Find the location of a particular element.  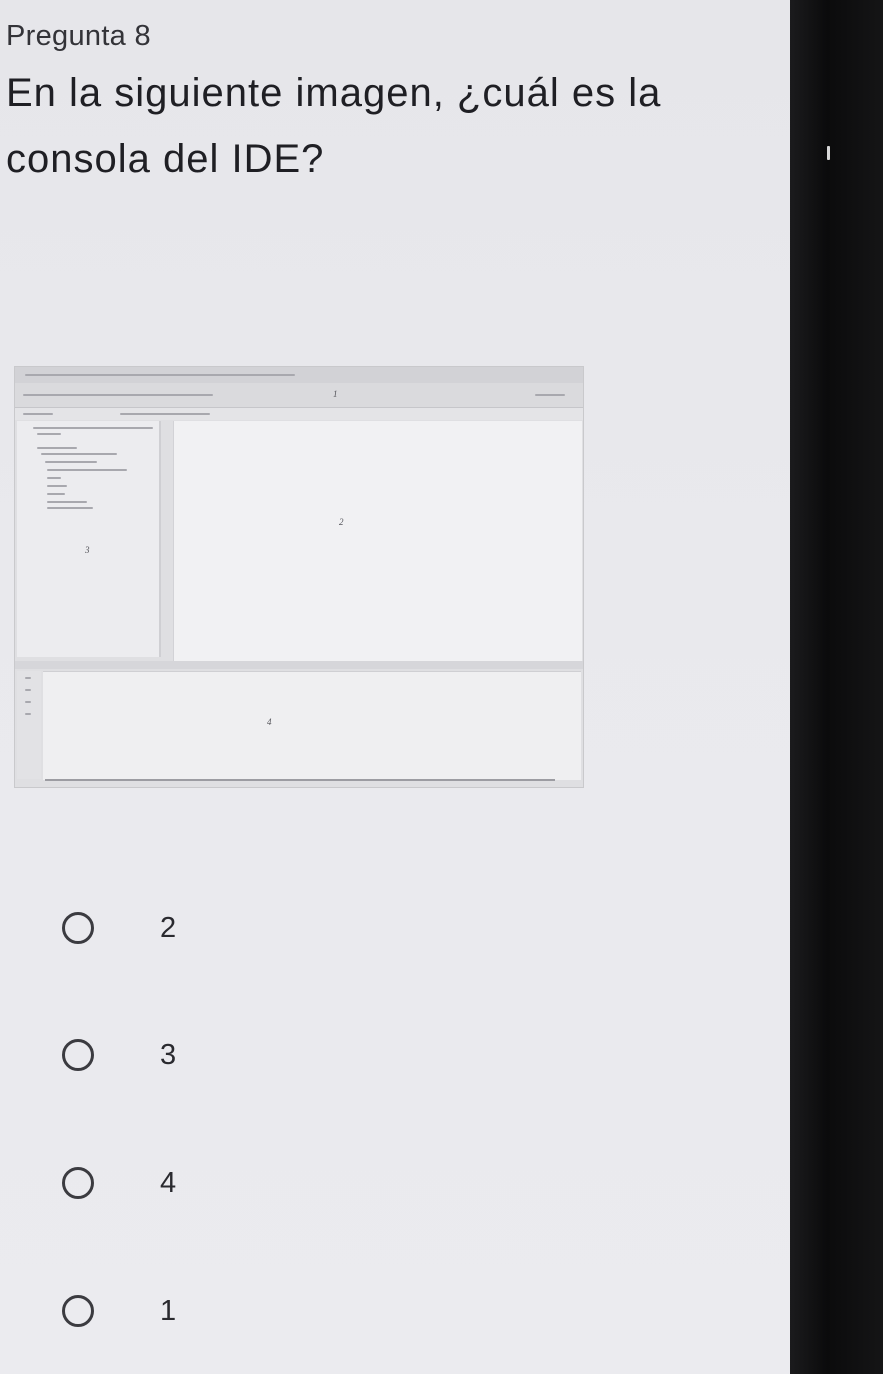

ide-region-label-3: 3 is located at coordinates (87, 550).